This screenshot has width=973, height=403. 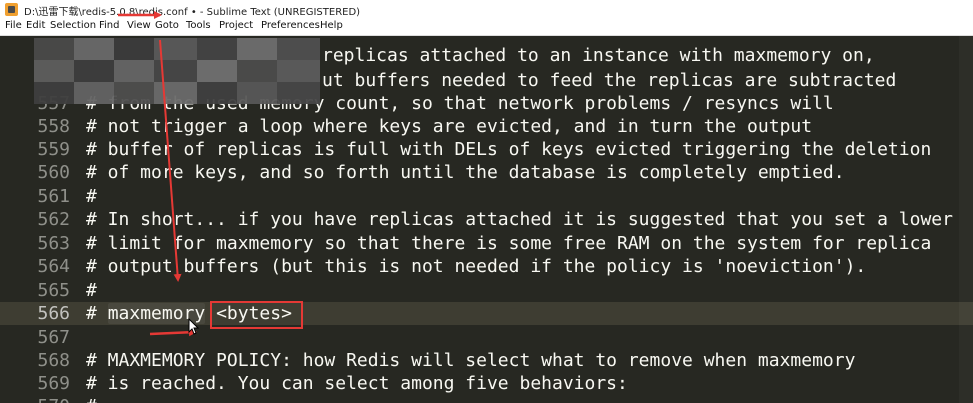 I want to click on line-number: 561, so click(x=53, y=196).